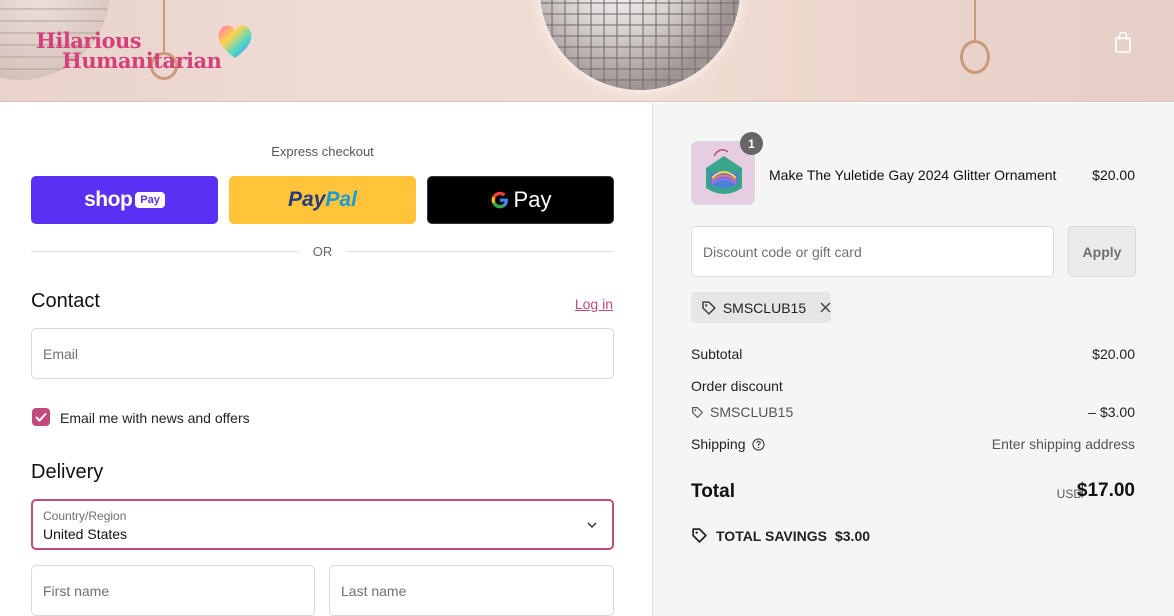 The image size is (1174, 616). What do you see at coordinates (532, 199) in the screenshot?
I see `google-pay-label: Pay` at bounding box center [532, 199].